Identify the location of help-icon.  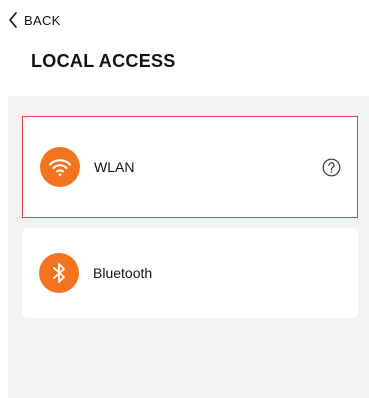
(331, 167).